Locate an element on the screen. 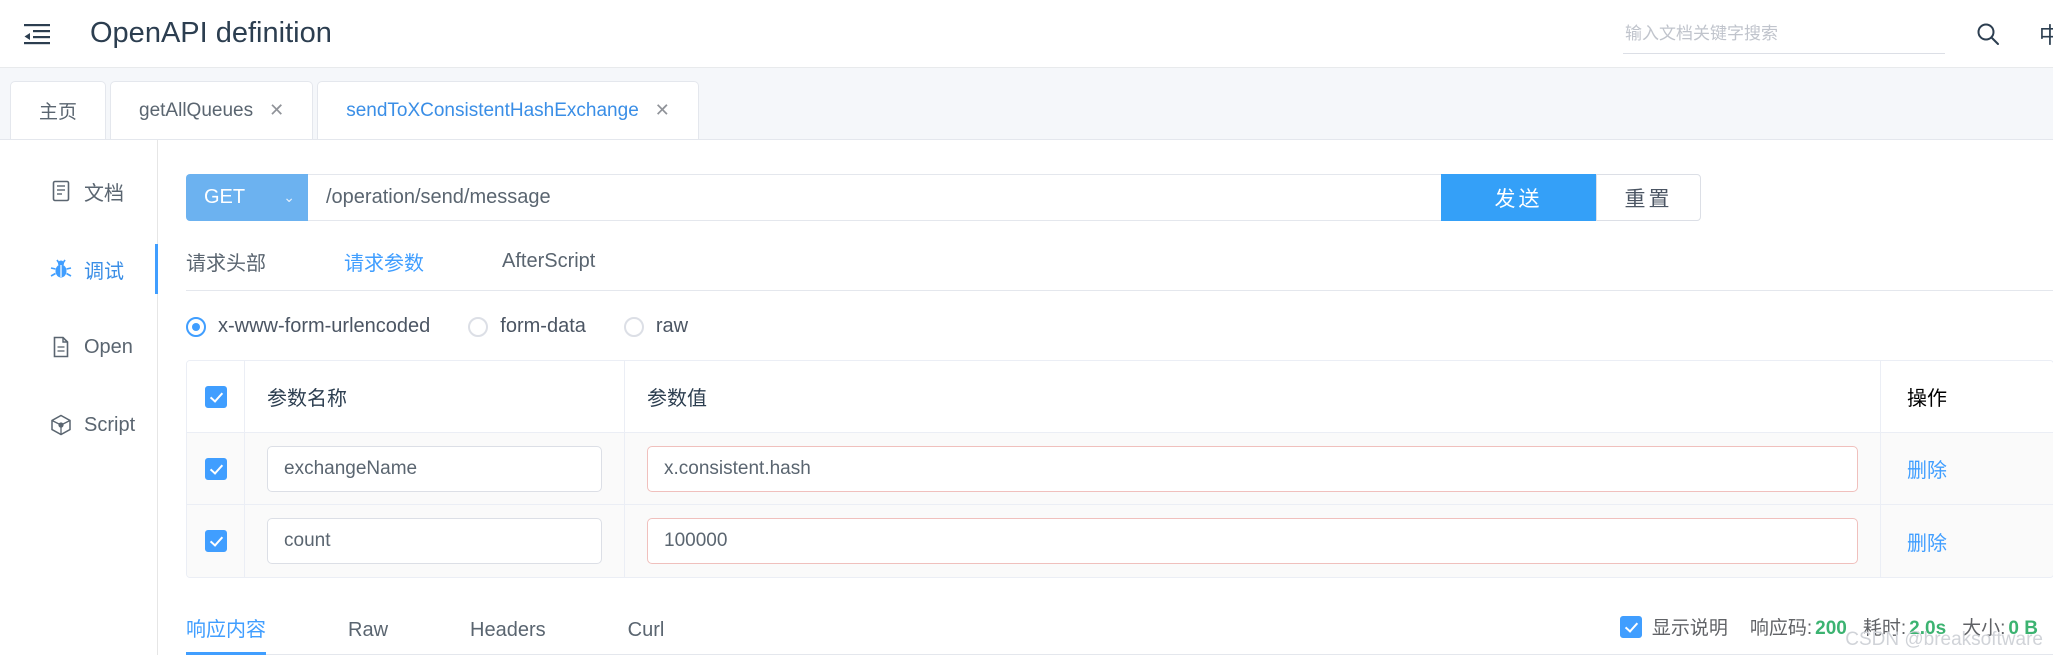 The image size is (2053, 655). tab-request-params: 请求参数 is located at coordinates (384, 261).